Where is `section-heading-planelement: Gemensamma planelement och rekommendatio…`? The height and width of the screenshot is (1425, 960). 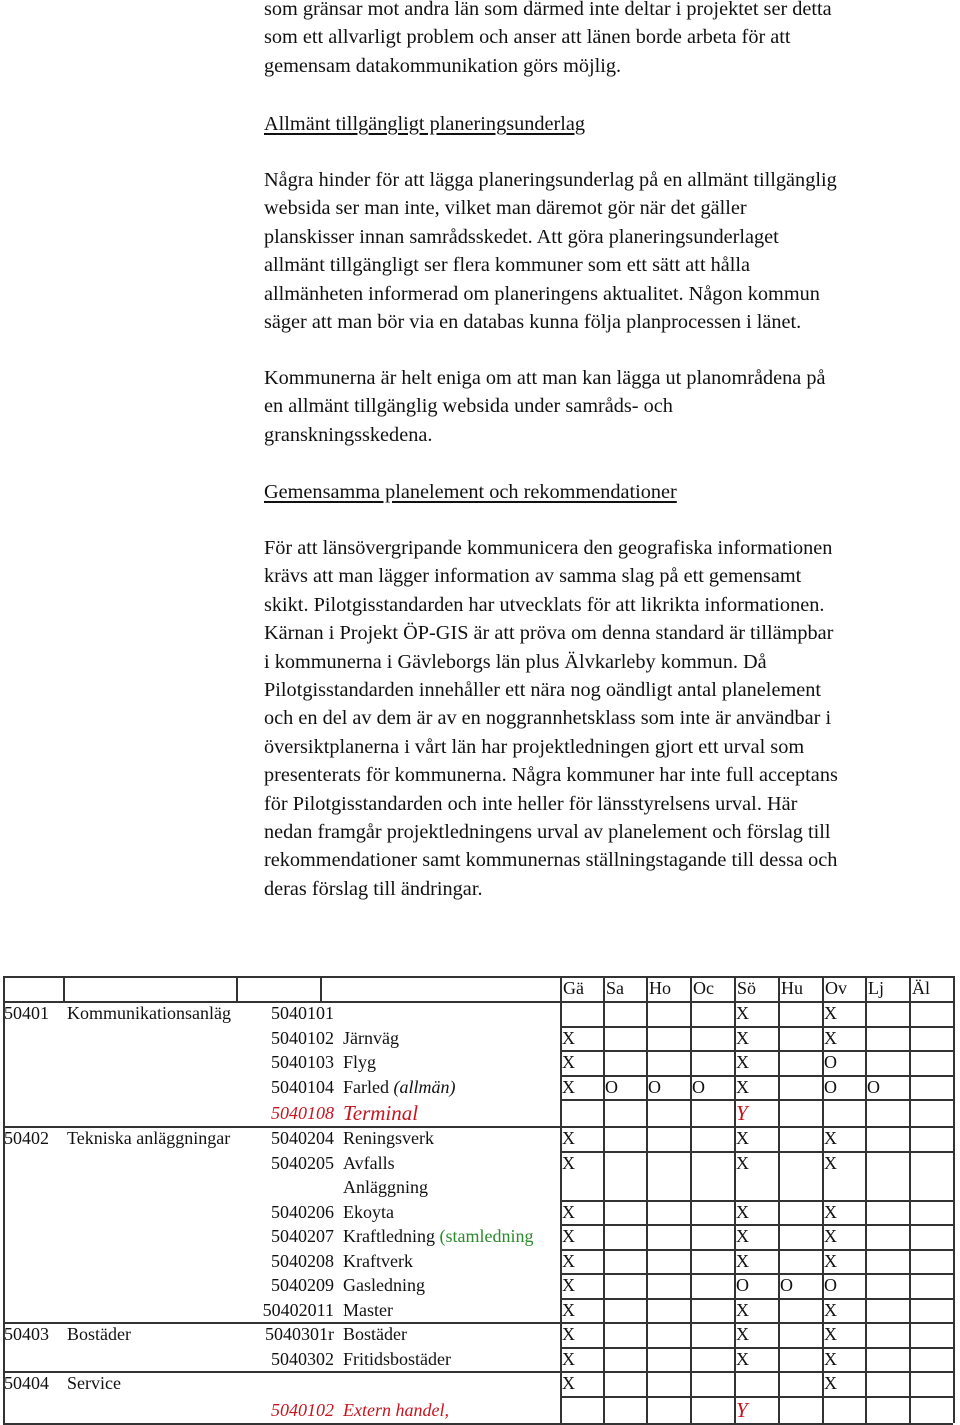
section-heading-planelement: Gemensamma planelement och rekommendatio… is located at coordinates (612, 492).